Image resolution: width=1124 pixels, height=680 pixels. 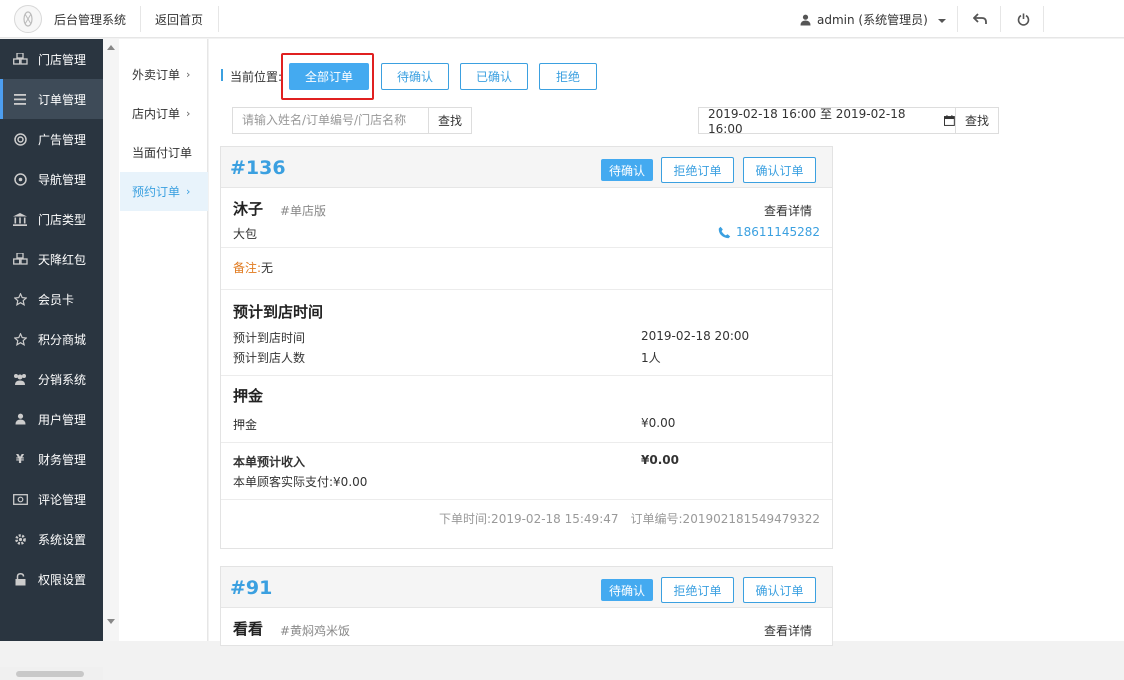 What do you see at coordinates (450, 120) in the screenshot?
I see `search-button: 查找` at bounding box center [450, 120].